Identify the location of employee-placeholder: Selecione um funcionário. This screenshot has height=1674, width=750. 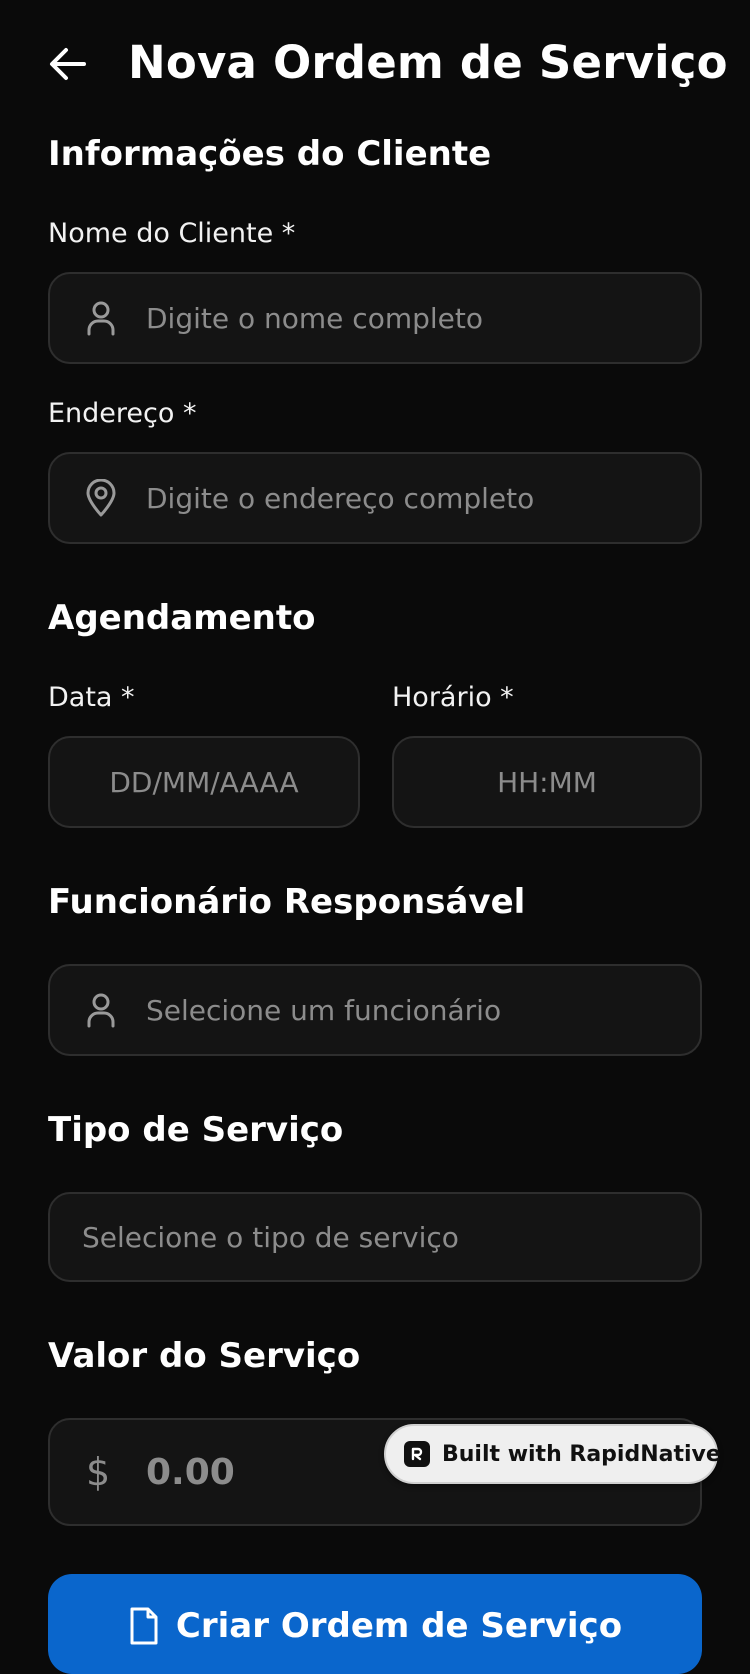
(324, 1010).